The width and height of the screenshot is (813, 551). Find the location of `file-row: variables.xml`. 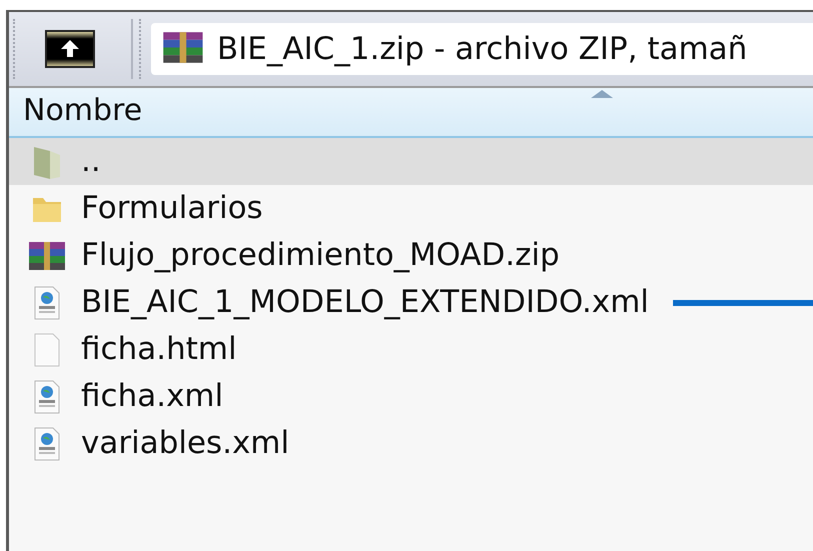

file-row: variables.xml is located at coordinates (411, 443).